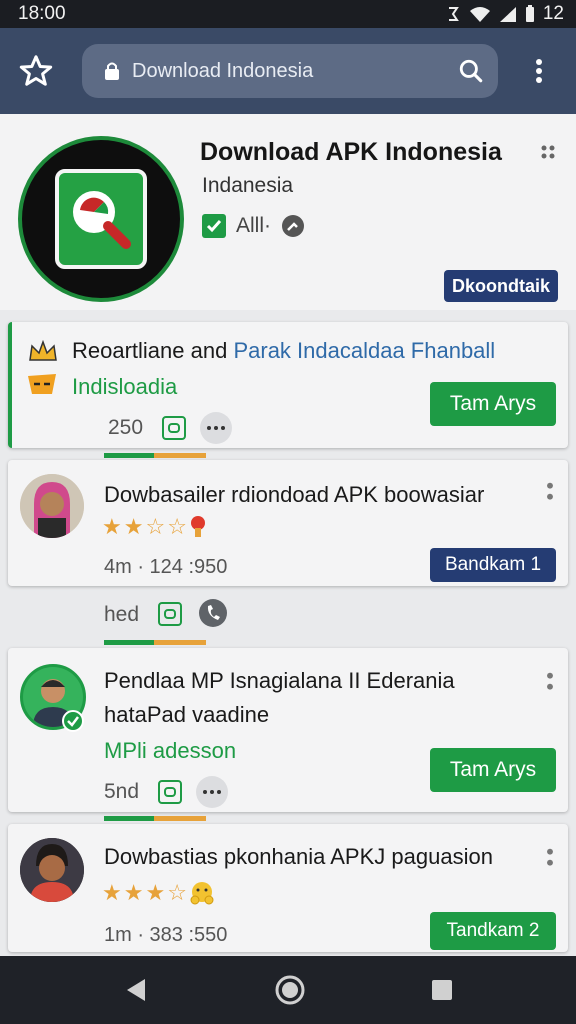  Describe the element at coordinates (493, 770) in the screenshot. I see `item-2-action-button: Tam Arys` at that location.